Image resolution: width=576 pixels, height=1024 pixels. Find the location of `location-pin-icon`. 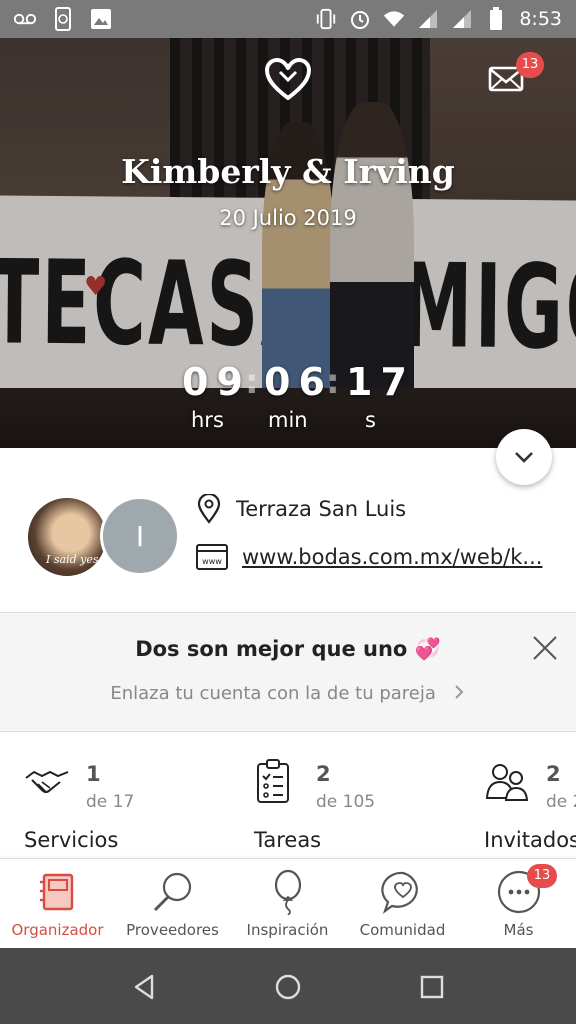

location-pin-icon is located at coordinates (209, 509).